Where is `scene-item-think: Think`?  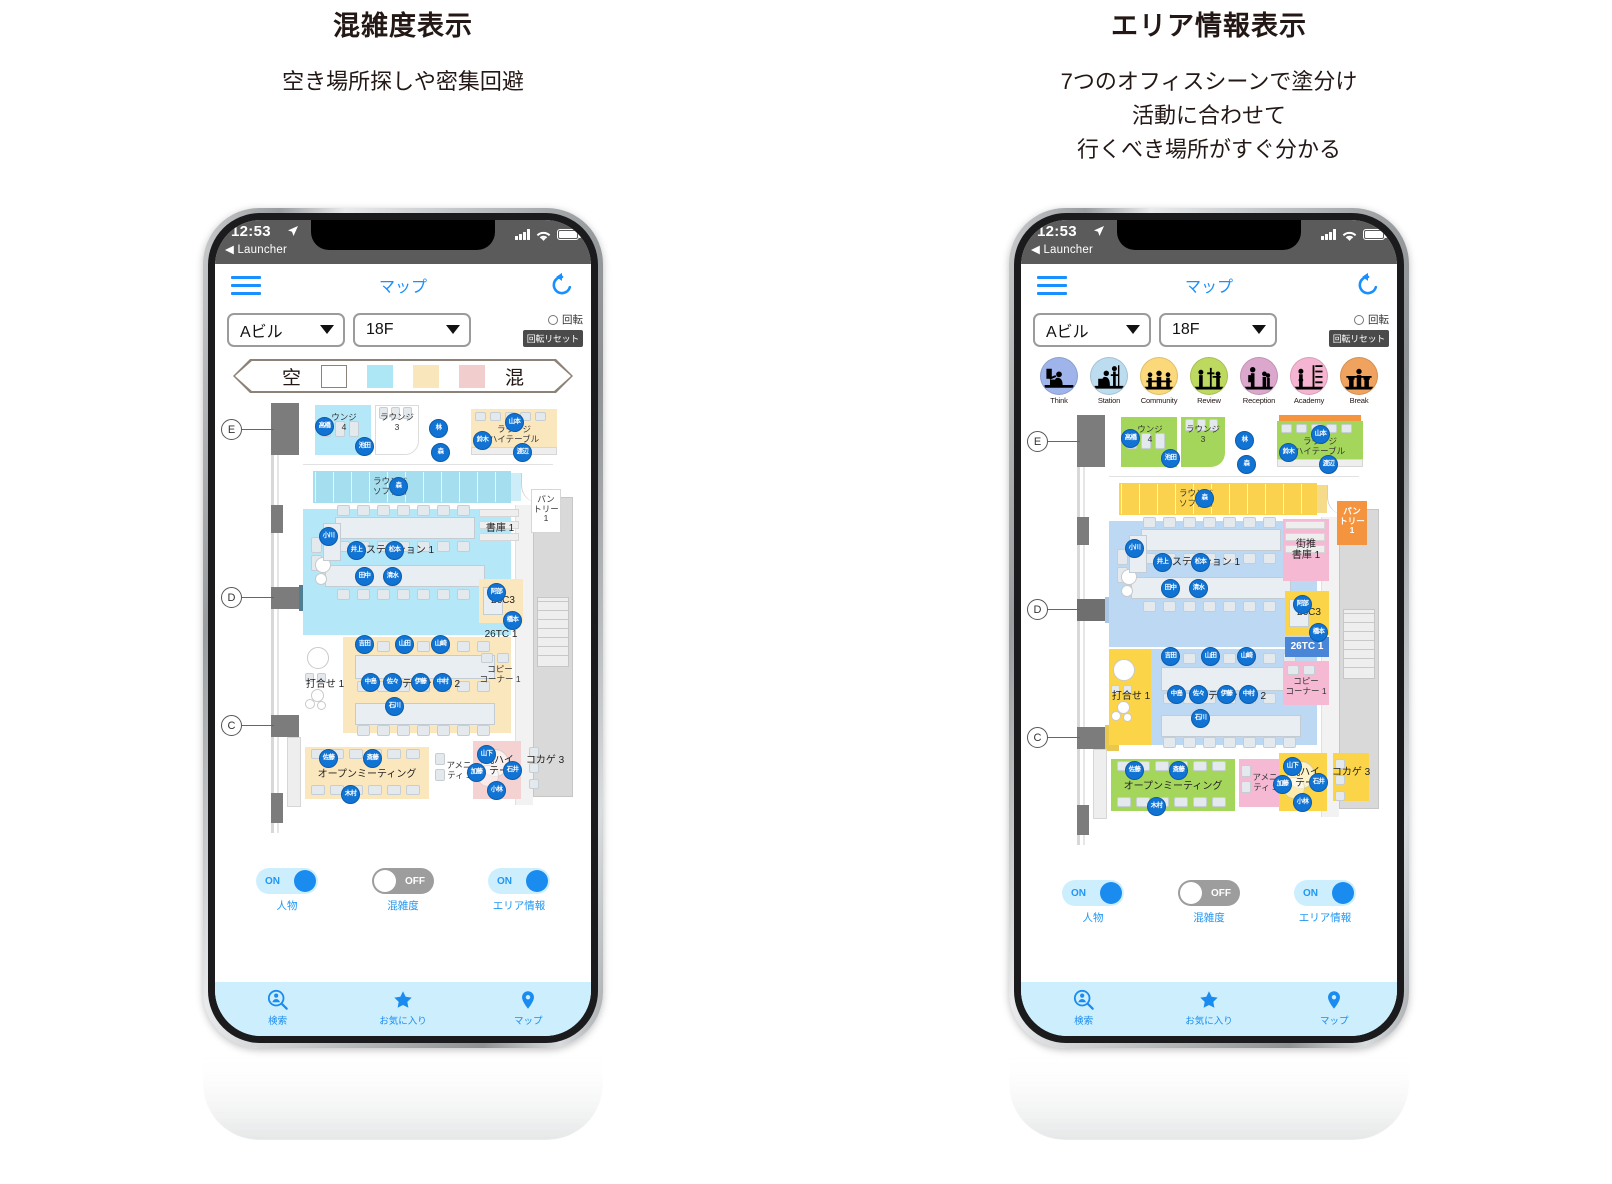
scene-item-think: Think is located at coordinates (1059, 381).